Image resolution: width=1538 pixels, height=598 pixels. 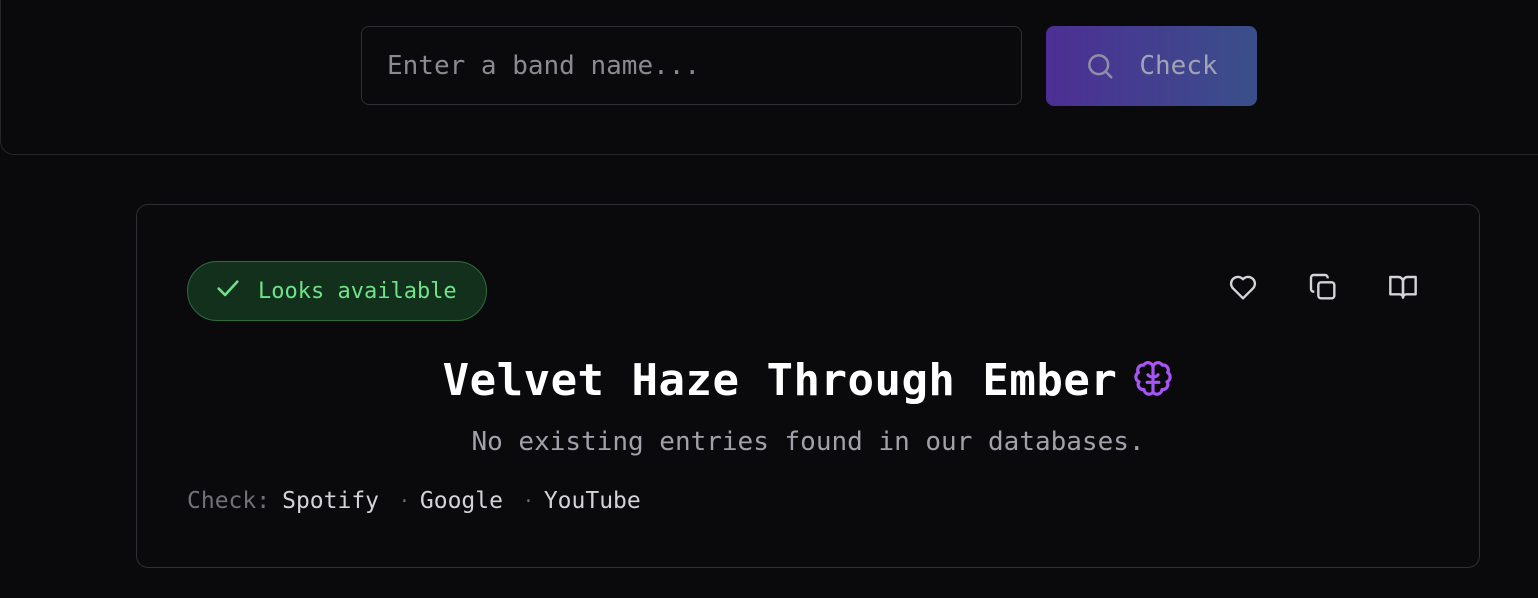 What do you see at coordinates (691, 65) in the screenshot?
I see `search-input` at bounding box center [691, 65].